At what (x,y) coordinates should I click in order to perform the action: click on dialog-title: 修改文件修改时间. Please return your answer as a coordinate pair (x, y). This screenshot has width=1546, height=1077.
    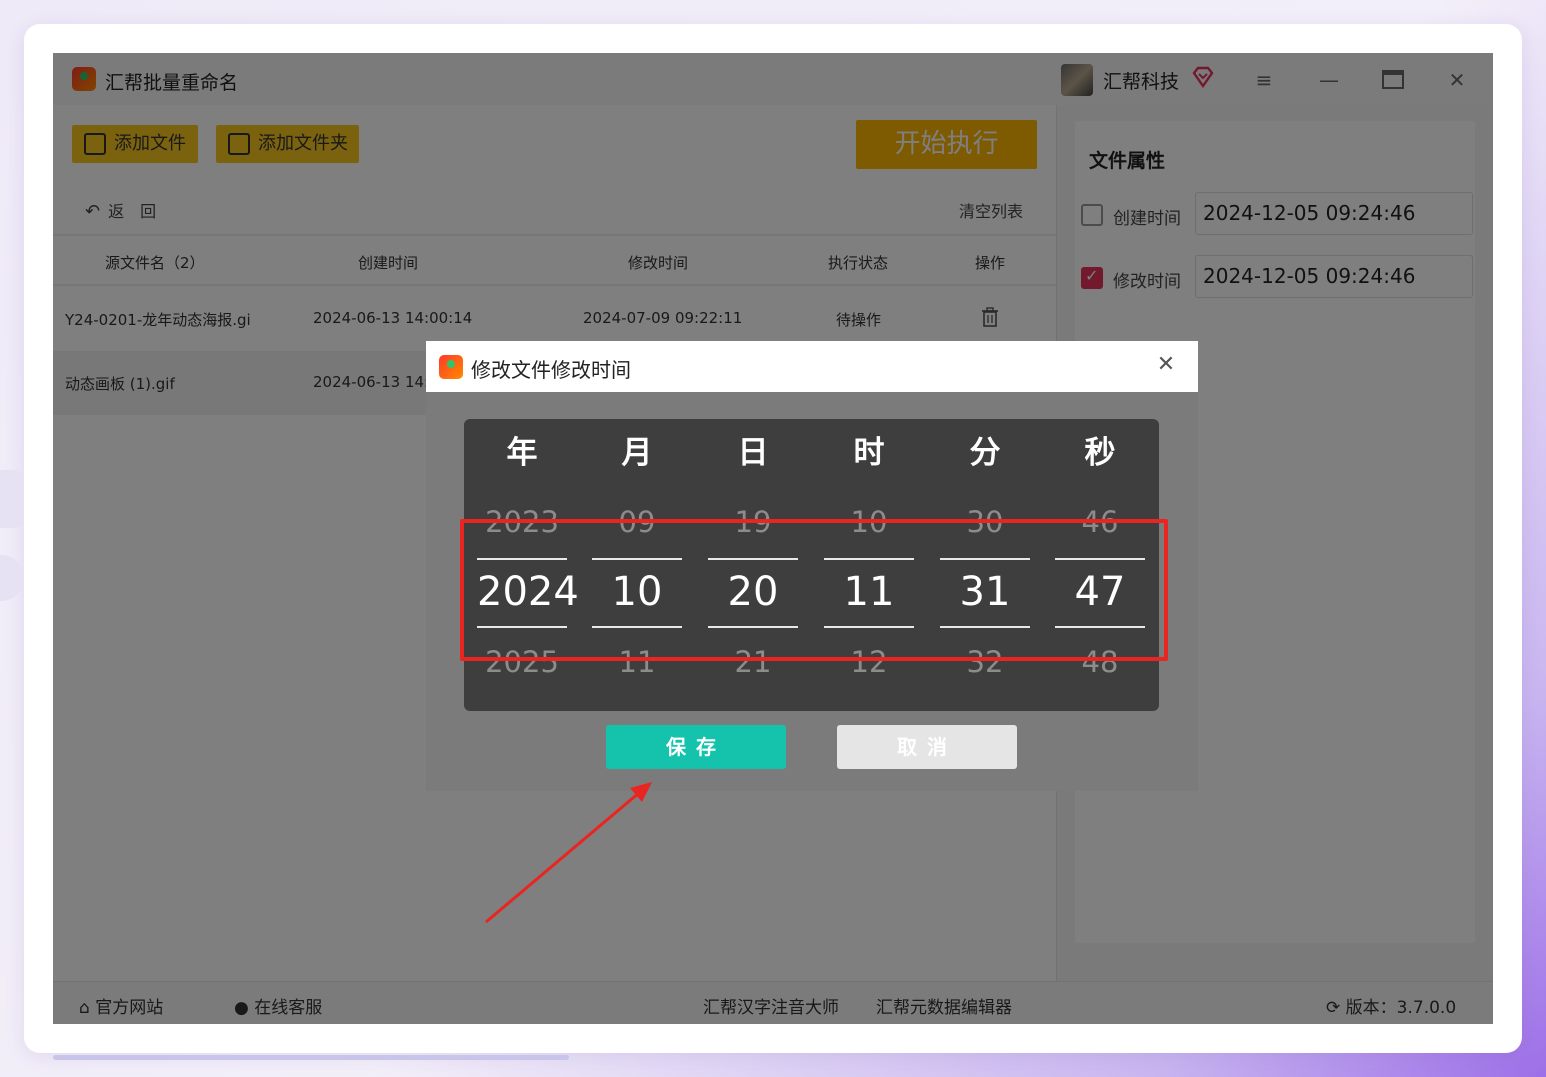
    Looking at the image, I should click on (551, 370).